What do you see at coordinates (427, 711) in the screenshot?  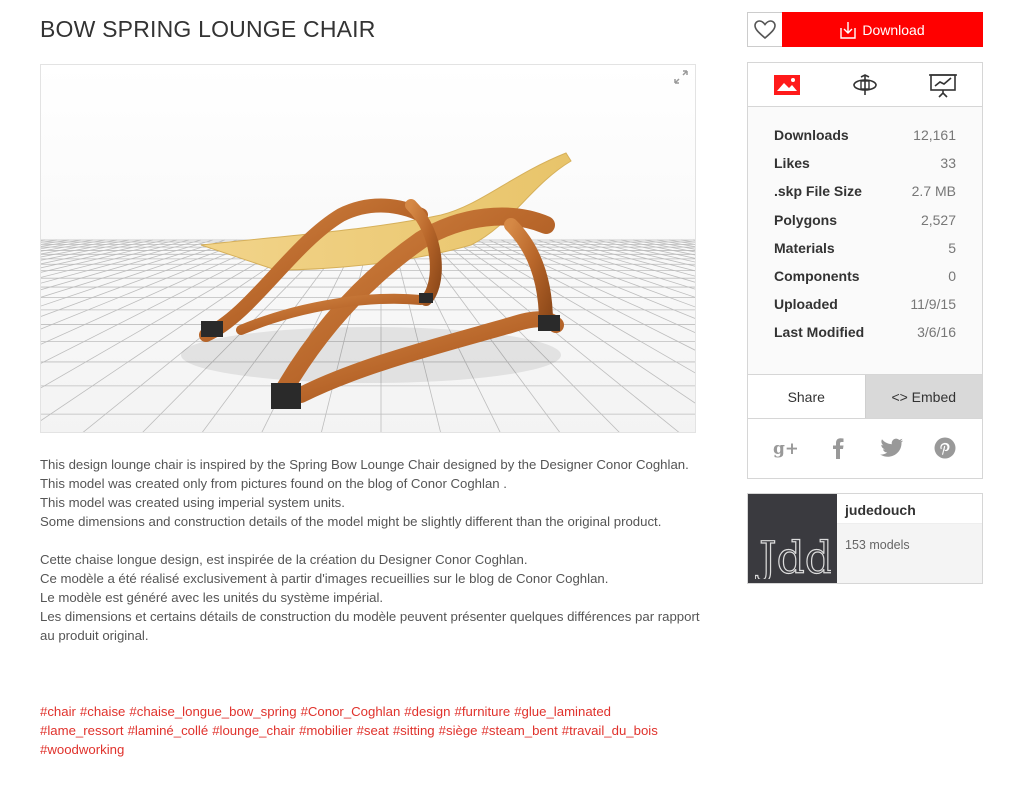 I see `tag-link: #design` at bounding box center [427, 711].